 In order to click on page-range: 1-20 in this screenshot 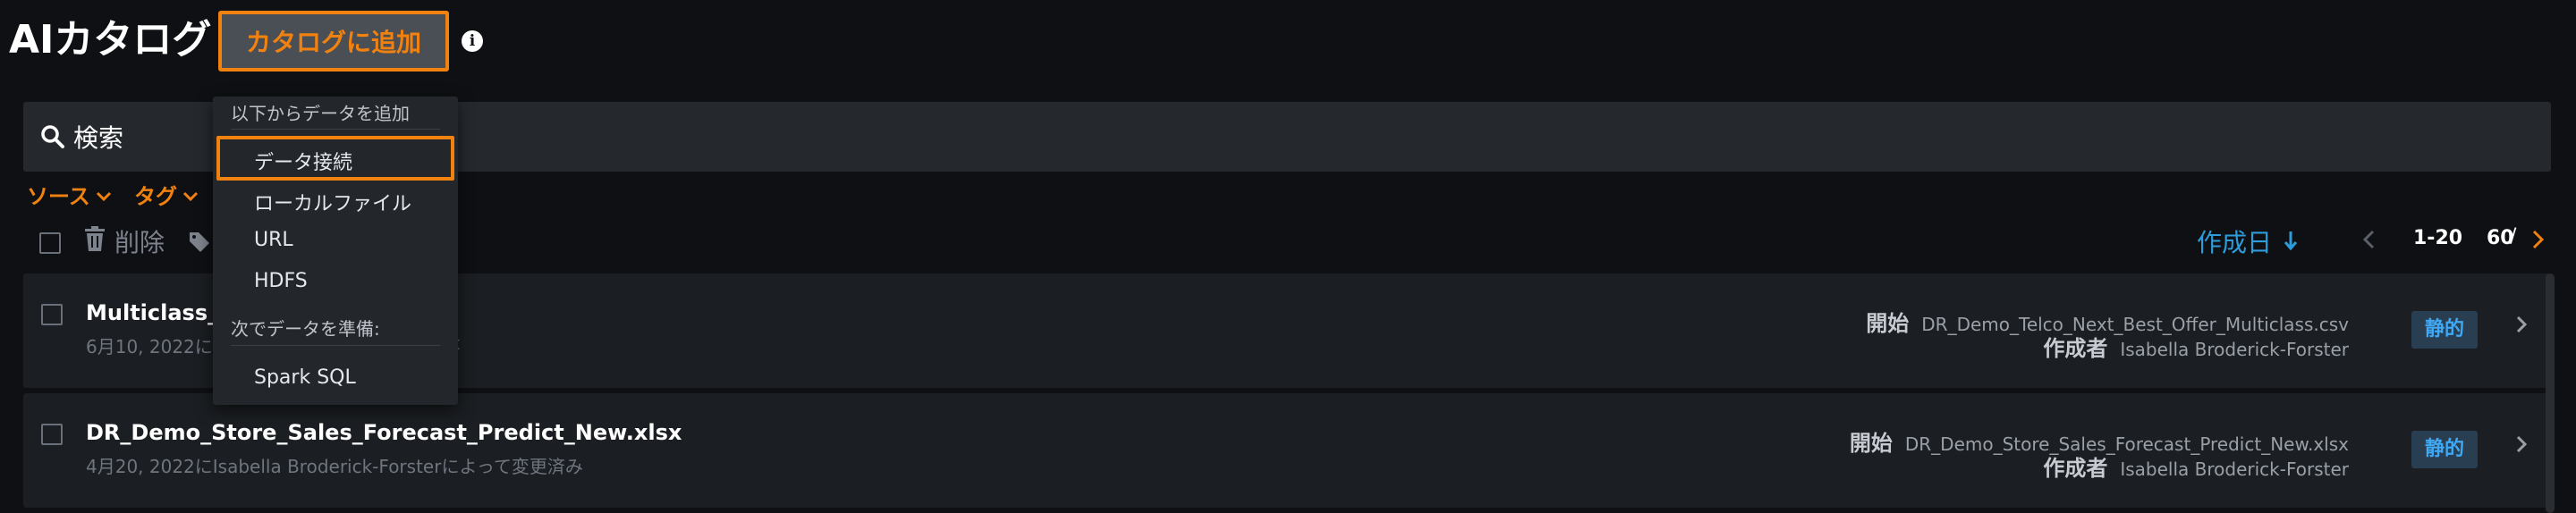, I will do `click(2438, 238)`.